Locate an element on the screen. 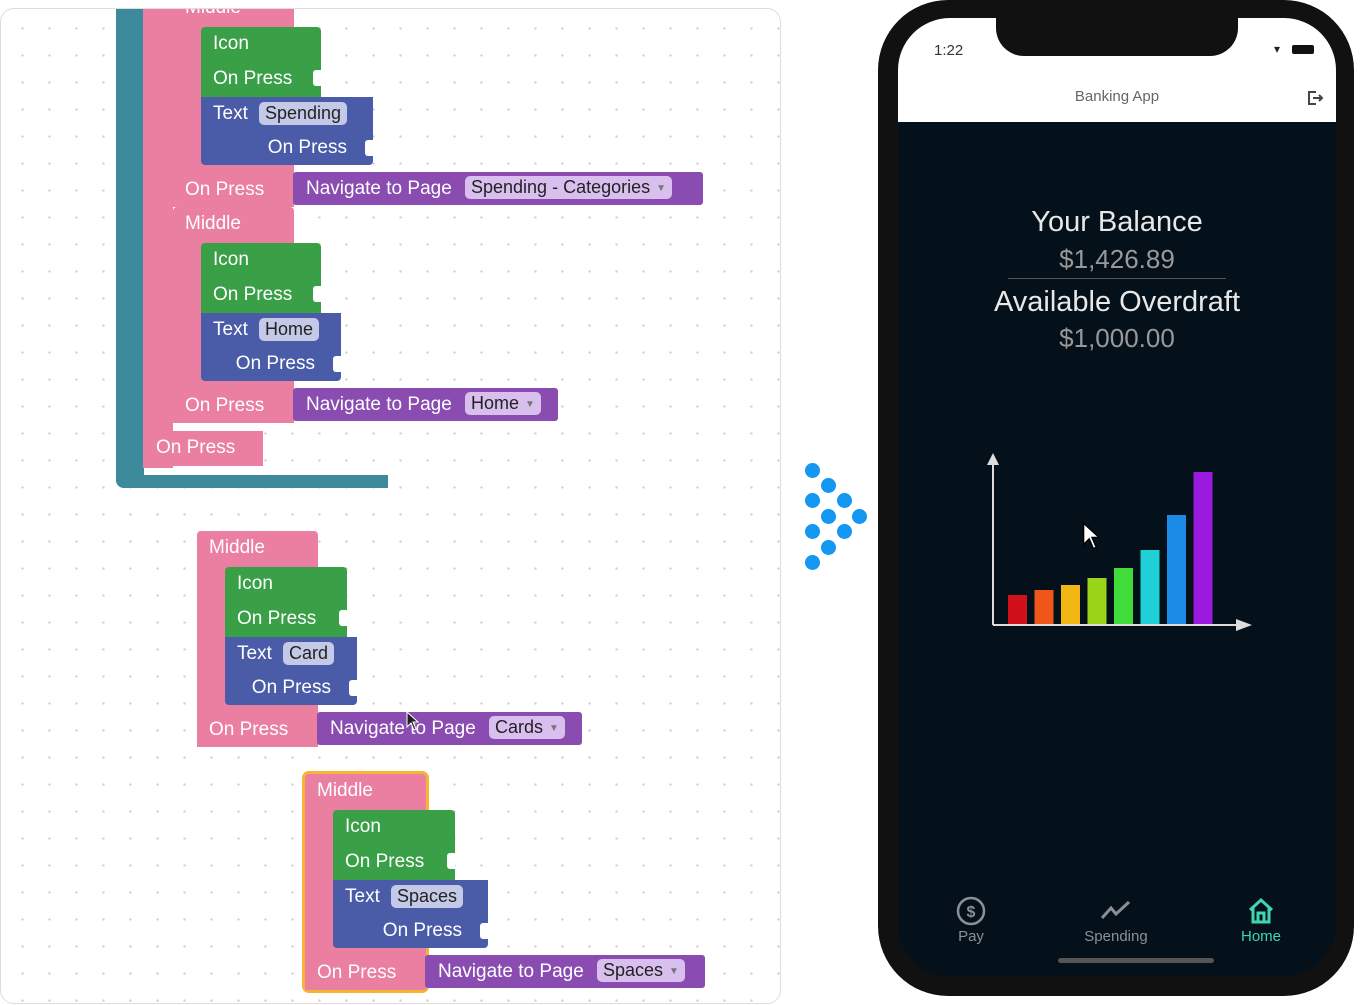 This screenshot has height=1005, width=1360. dollar-circle-icon: $ is located at coordinates (971, 912).